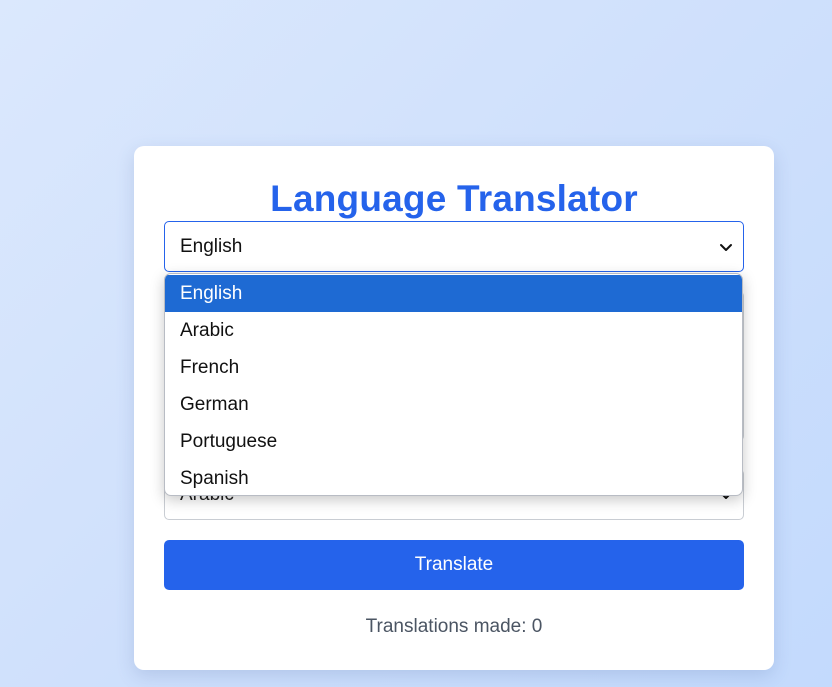 Image resolution: width=832 pixels, height=687 pixels. What do you see at coordinates (726, 247) in the screenshot?
I see `chevron-down-icon` at bounding box center [726, 247].